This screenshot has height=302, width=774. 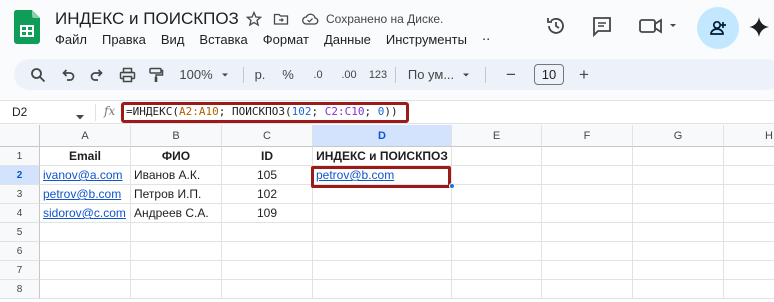 What do you see at coordinates (587, 289) in the screenshot?
I see `cell-f8` at bounding box center [587, 289].